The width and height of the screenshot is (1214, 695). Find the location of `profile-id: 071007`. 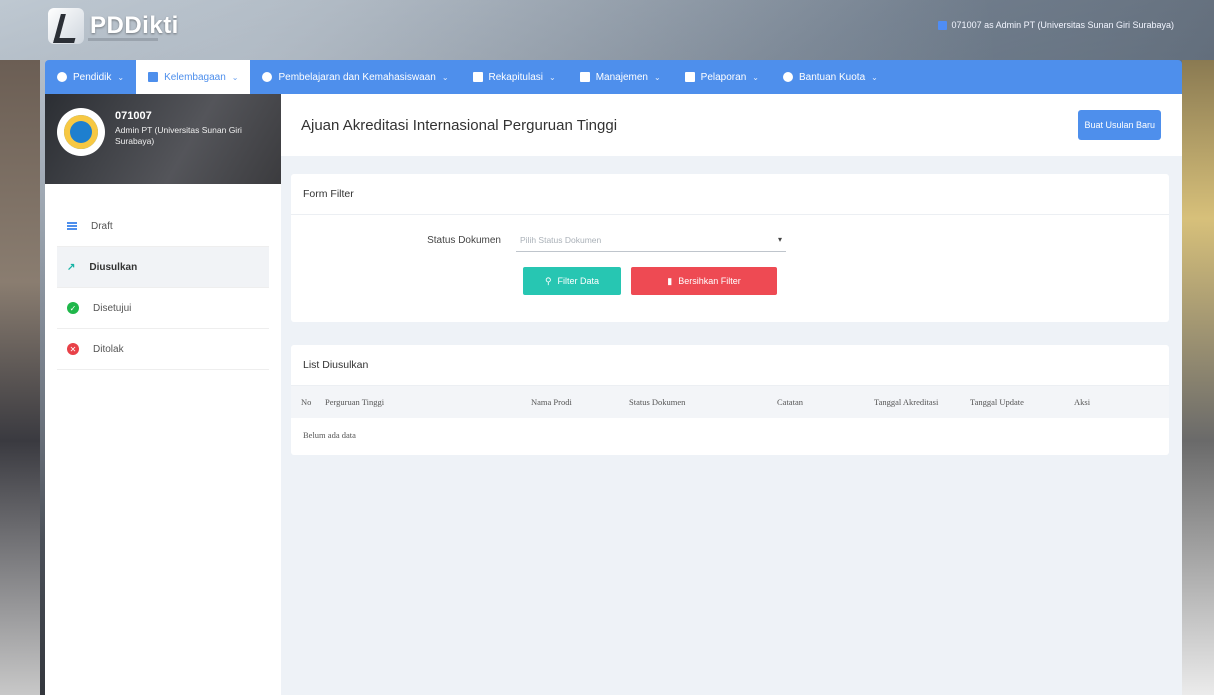

profile-id: 071007 is located at coordinates (133, 116).